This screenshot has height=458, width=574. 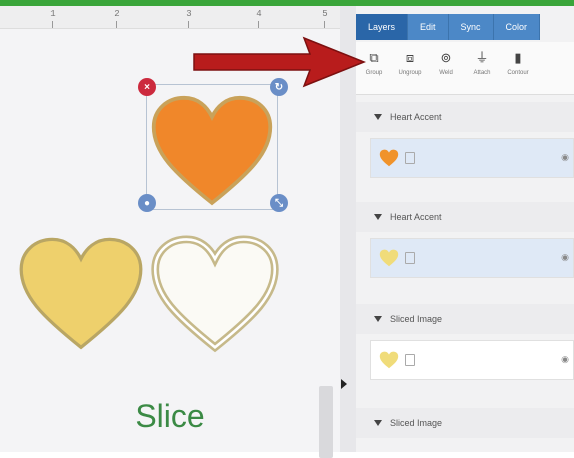 What do you see at coordinates (117, 18) in the screenshot?
I see `ruler-tick: 2` at bounding box center [117, 18].